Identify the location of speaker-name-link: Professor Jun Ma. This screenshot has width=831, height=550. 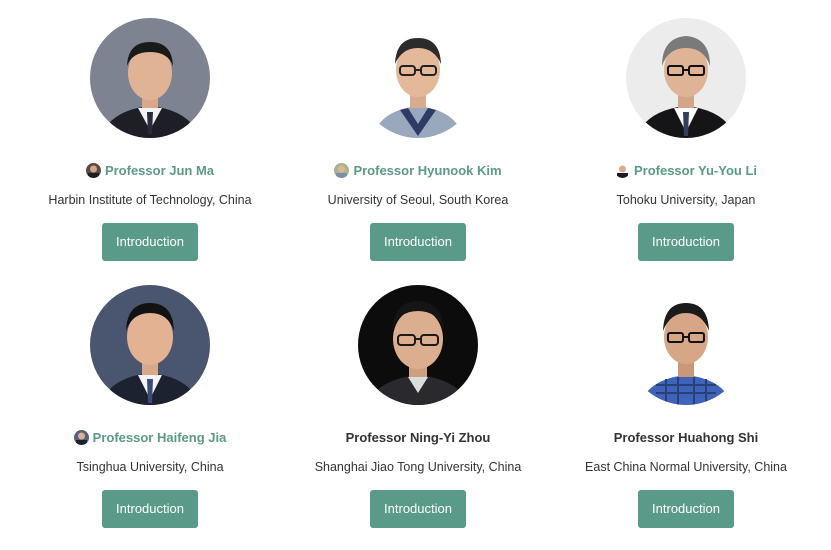
(150, 170).